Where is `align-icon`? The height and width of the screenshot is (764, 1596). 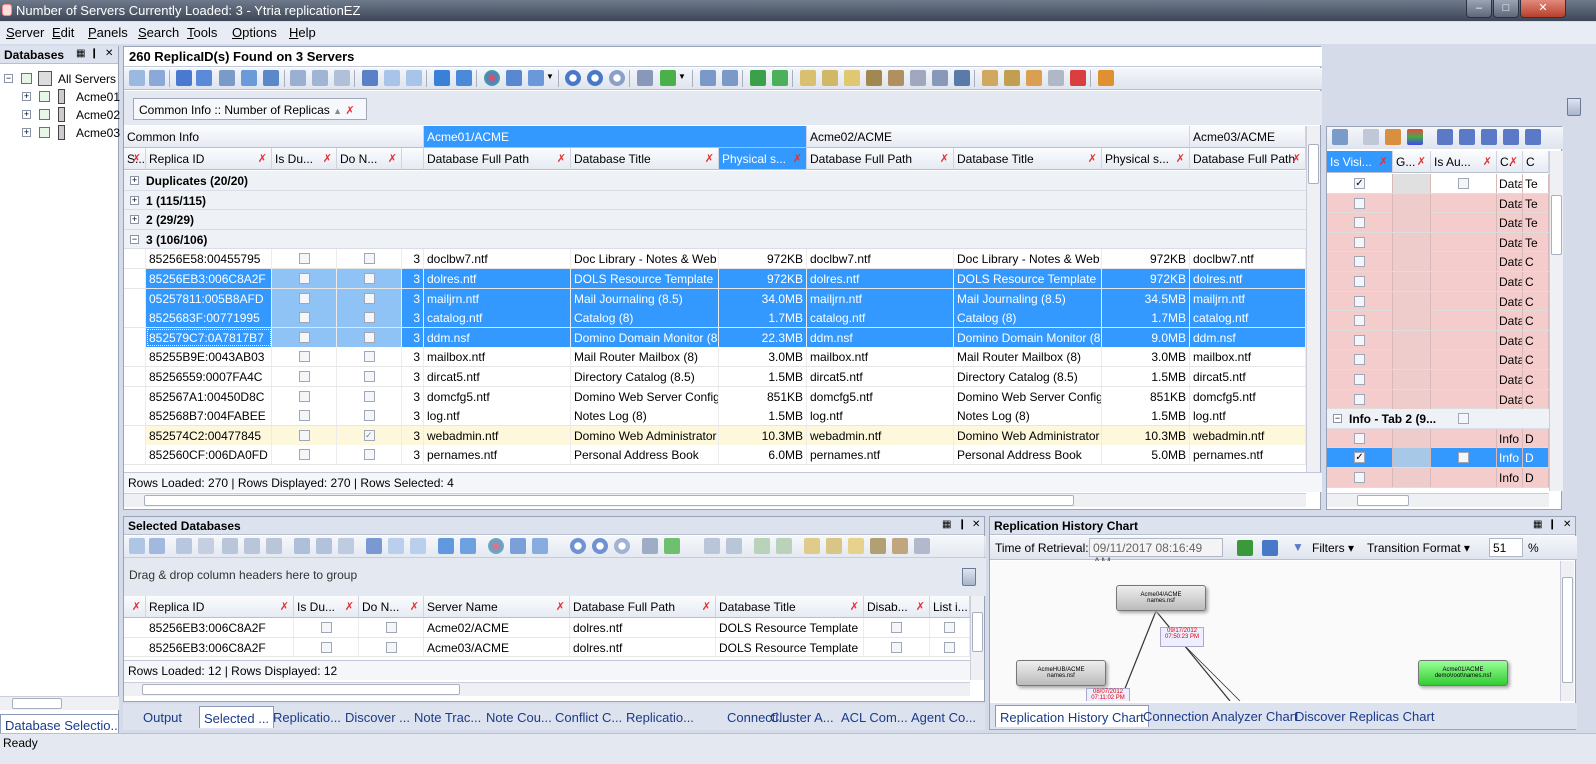
align-icon is located at coordinates (1445, 137).